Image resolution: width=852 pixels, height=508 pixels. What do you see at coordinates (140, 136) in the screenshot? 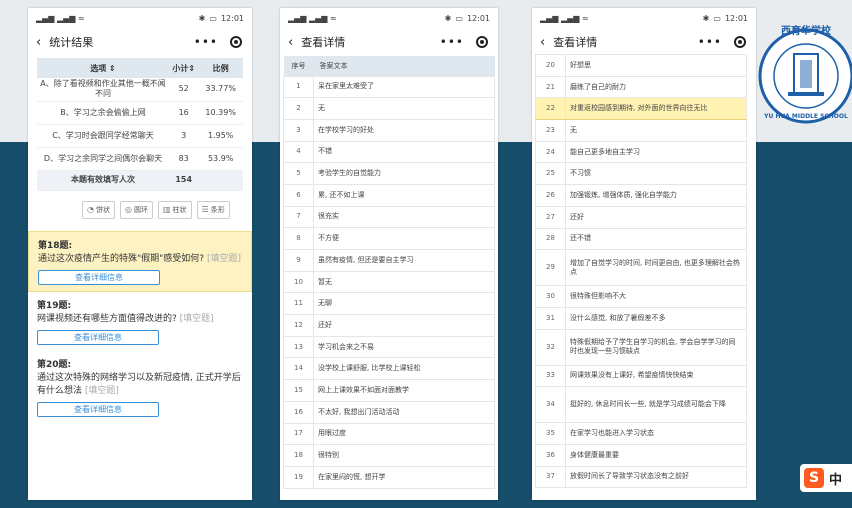
I see `table-row: C、学习时会跟同学经常聊天 3 1.95%` at bounding box center [140, 136].